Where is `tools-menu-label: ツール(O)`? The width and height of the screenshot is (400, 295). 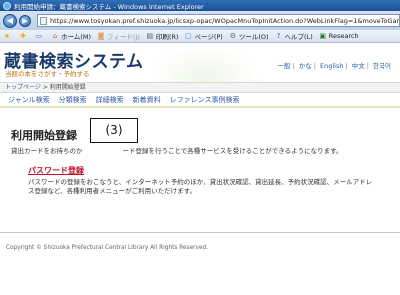
tools-menu-label: ツール(O) is located at coordinates (253, 37).